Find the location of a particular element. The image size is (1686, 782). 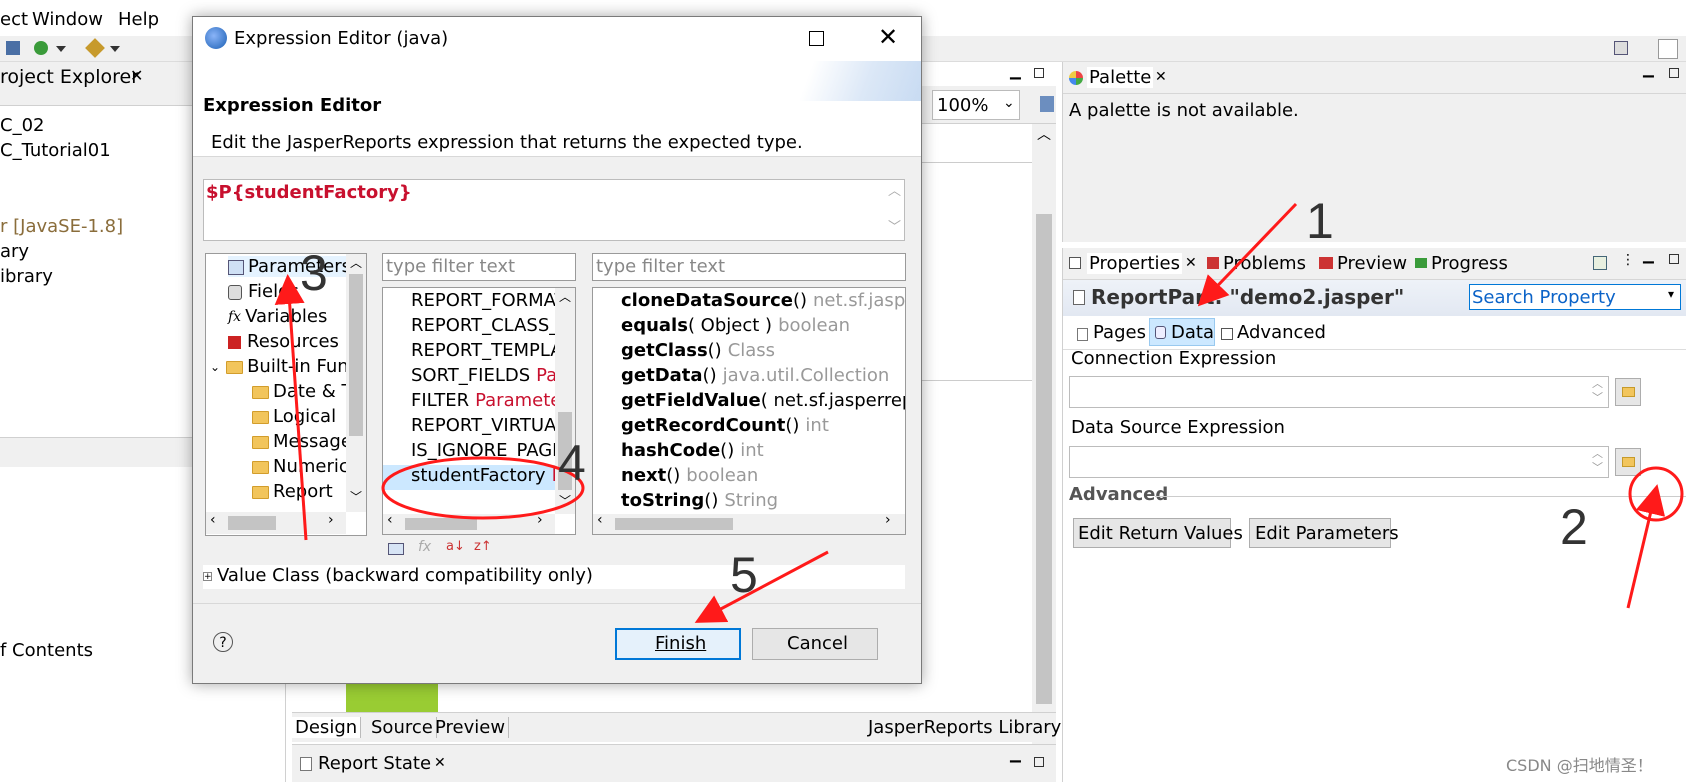

annotation-number-1: 1 is located at coordinates (1320, 221).